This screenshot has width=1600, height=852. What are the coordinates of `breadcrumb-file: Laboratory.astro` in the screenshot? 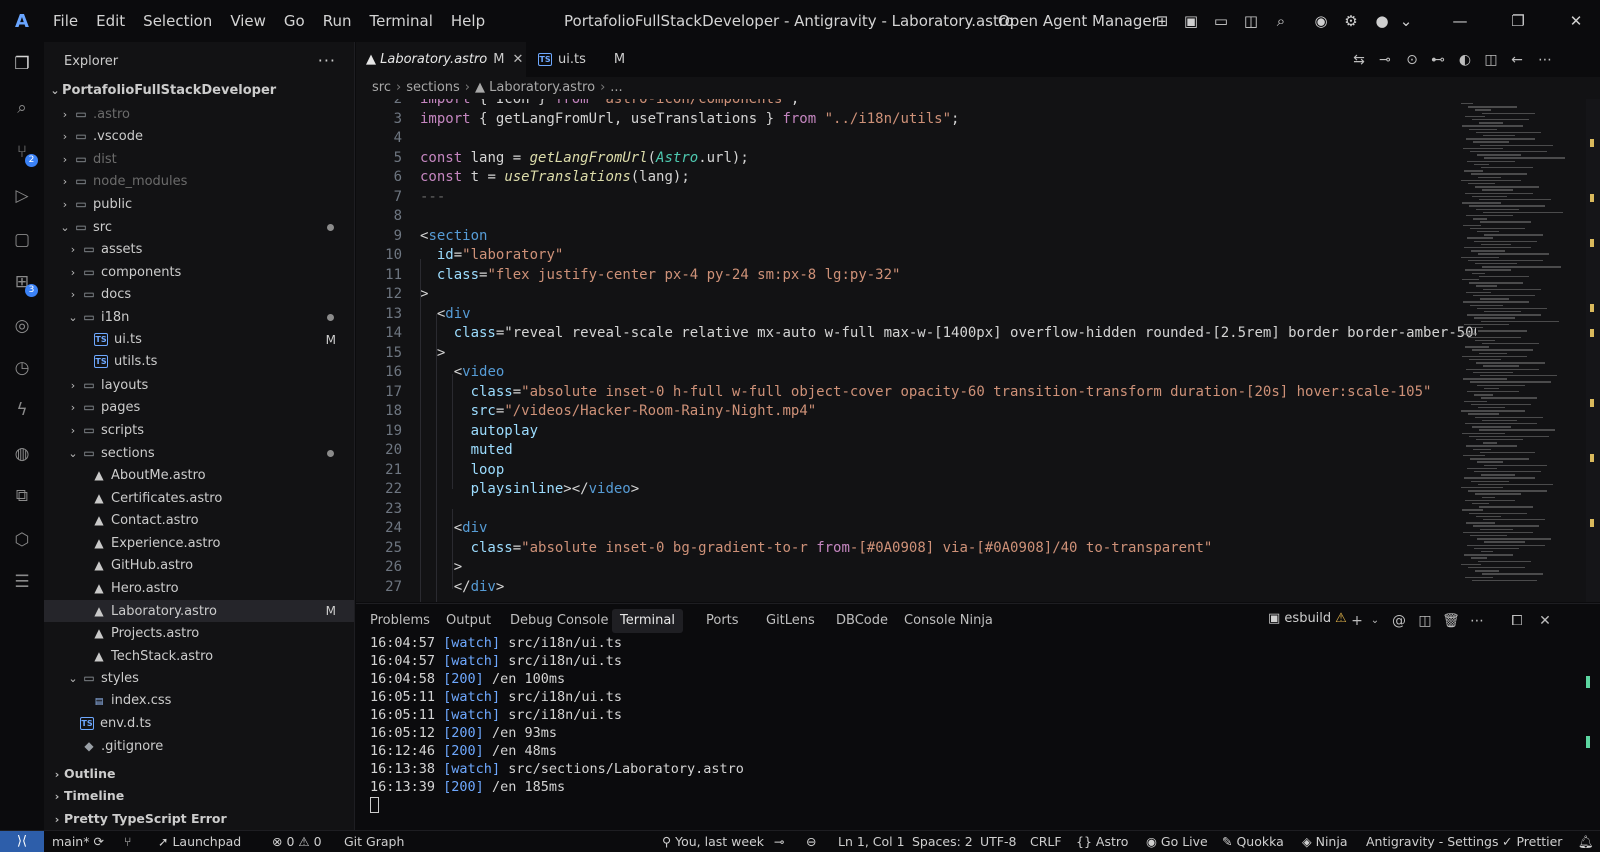 It's located at (542, 87).